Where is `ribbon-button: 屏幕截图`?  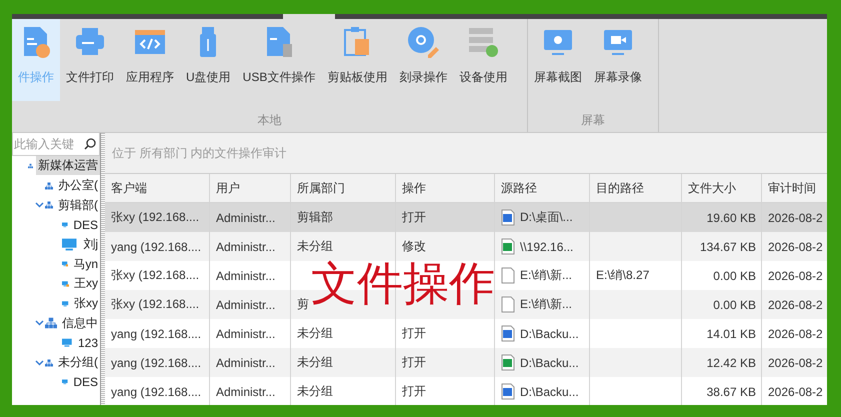 ribbon-button: 屏幕截图 is located at coordinates (558, 60).